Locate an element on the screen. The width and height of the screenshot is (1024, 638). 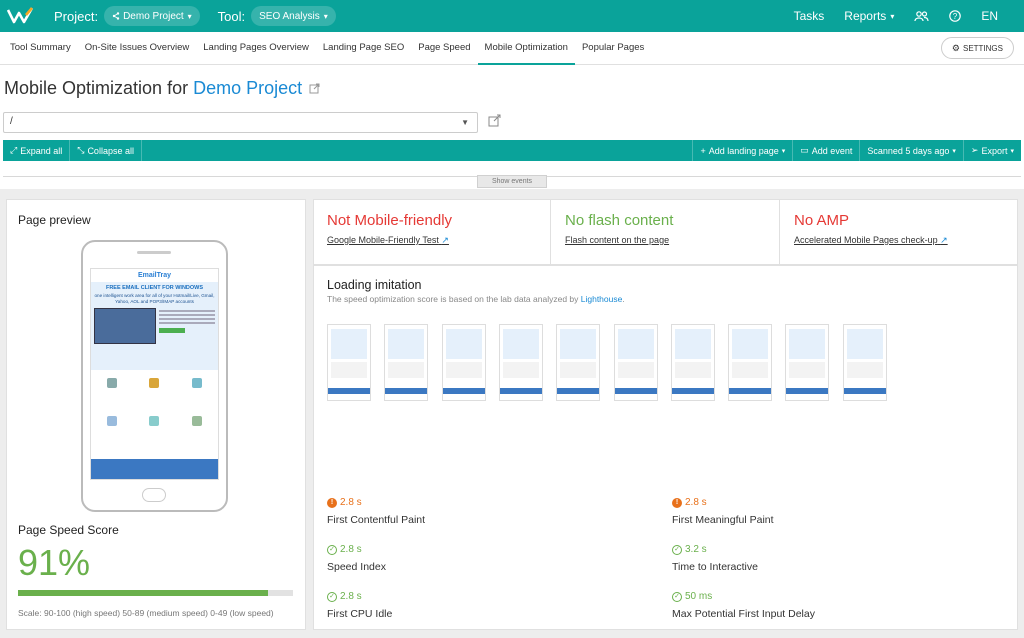
scanned-label: Scanned 5 days ago is located at coordinates (908, 150).